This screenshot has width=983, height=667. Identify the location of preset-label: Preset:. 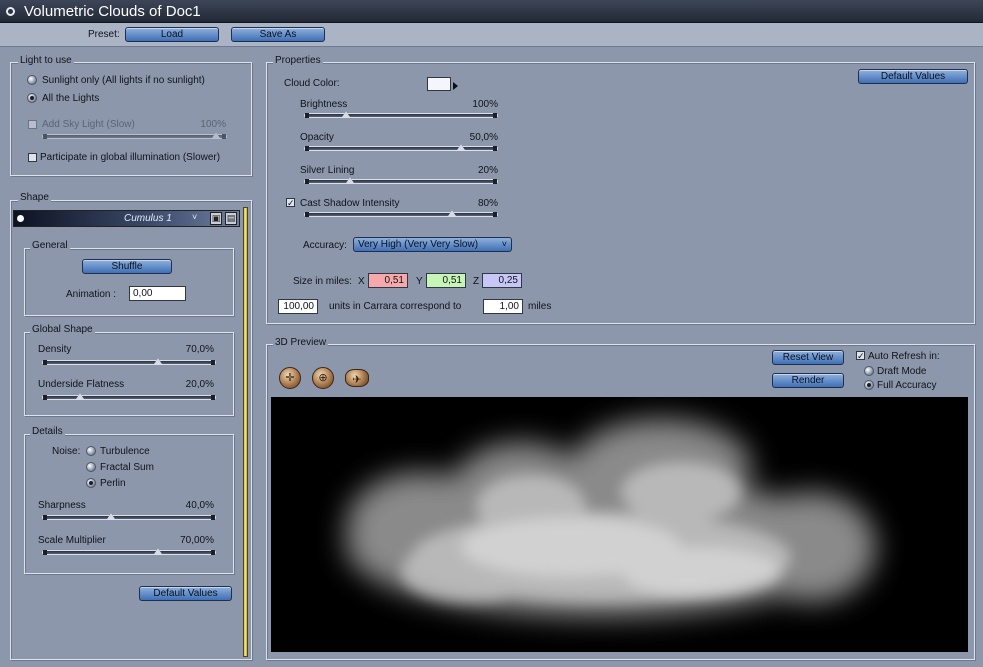
(104, 34).